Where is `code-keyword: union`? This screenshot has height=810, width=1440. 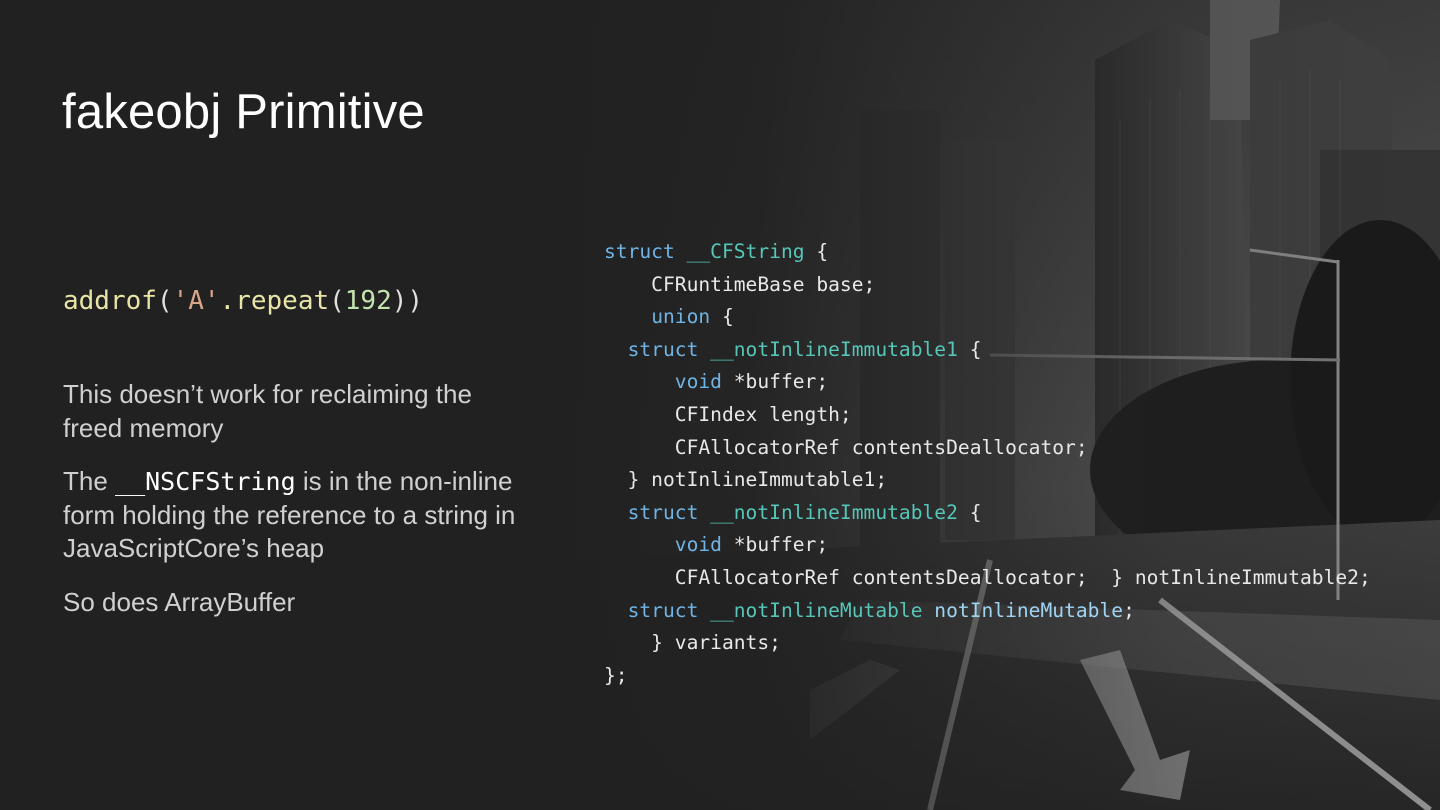
code-keyword: union is located at coordinates (681, 317).